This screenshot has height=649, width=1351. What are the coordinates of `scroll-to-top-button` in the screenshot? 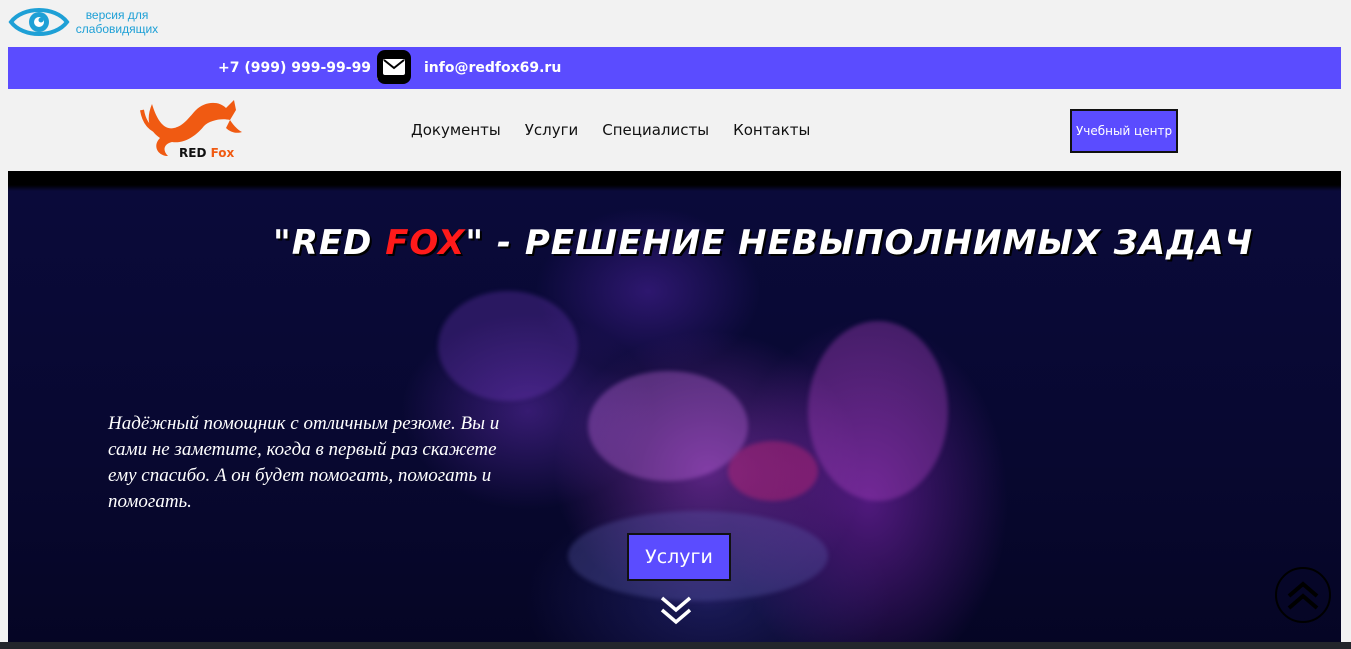 It's located at (1303, 595).